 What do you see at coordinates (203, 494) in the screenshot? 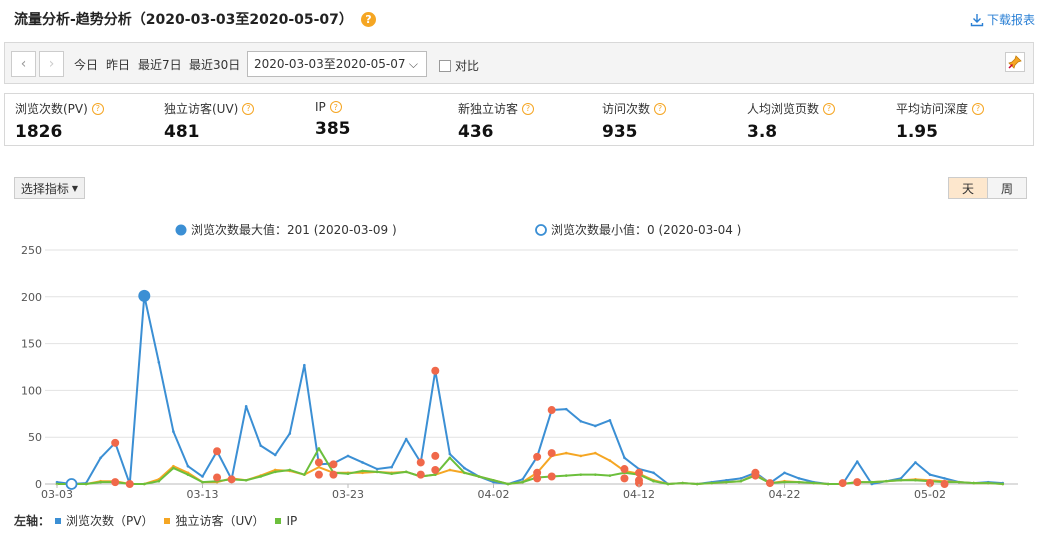
I see `x-tick-label: 03-13` at bounding box center [203, 494].